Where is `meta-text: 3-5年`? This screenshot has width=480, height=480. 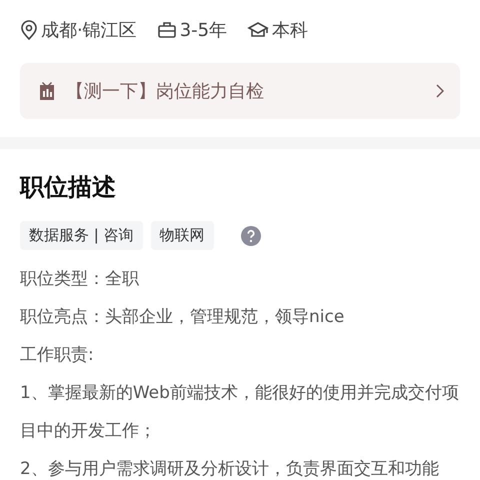
meta-text: 3-5年 is located at coordinates (204, 30).